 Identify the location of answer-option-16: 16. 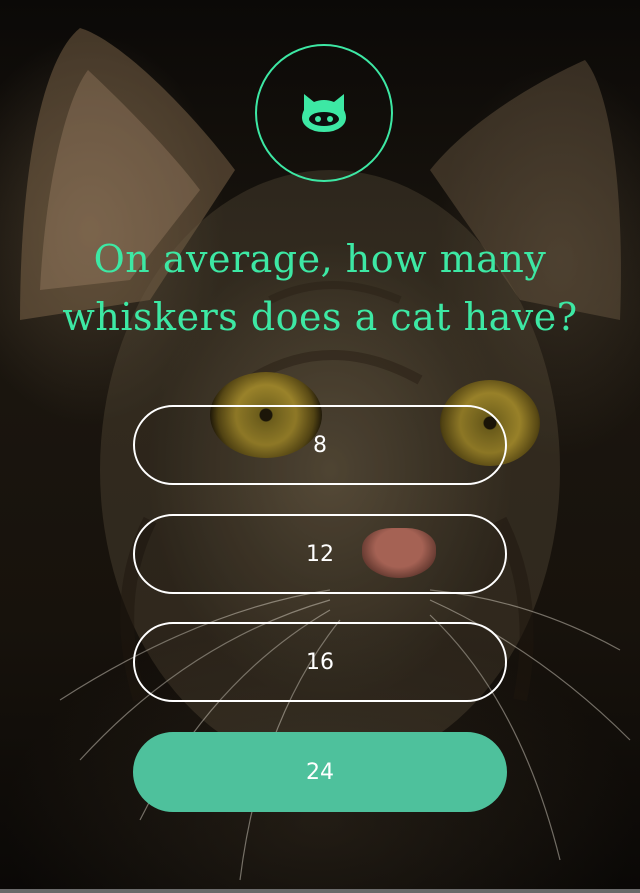
(320, 662).